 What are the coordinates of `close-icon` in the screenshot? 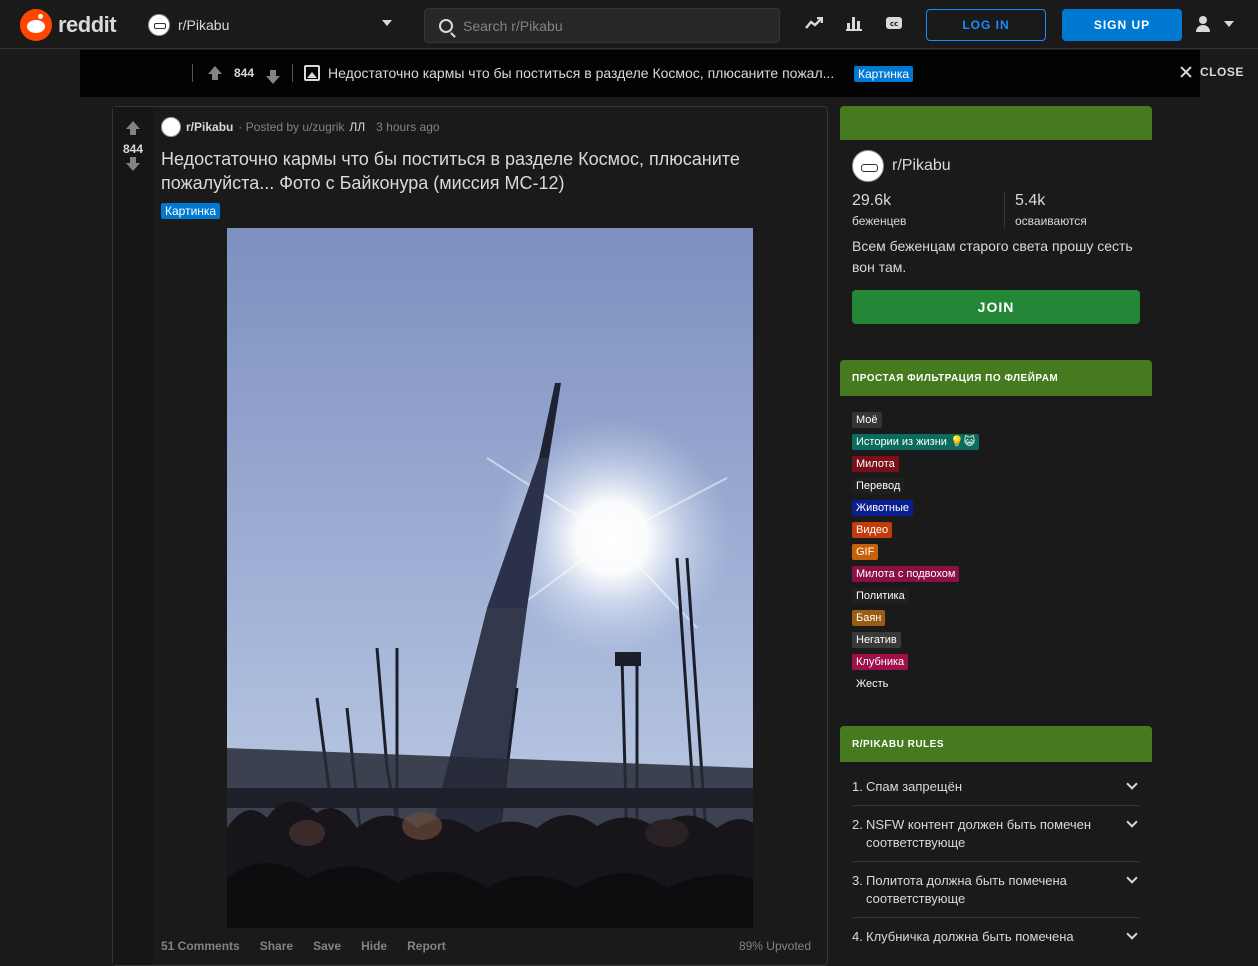 It's located at (1186, 72).